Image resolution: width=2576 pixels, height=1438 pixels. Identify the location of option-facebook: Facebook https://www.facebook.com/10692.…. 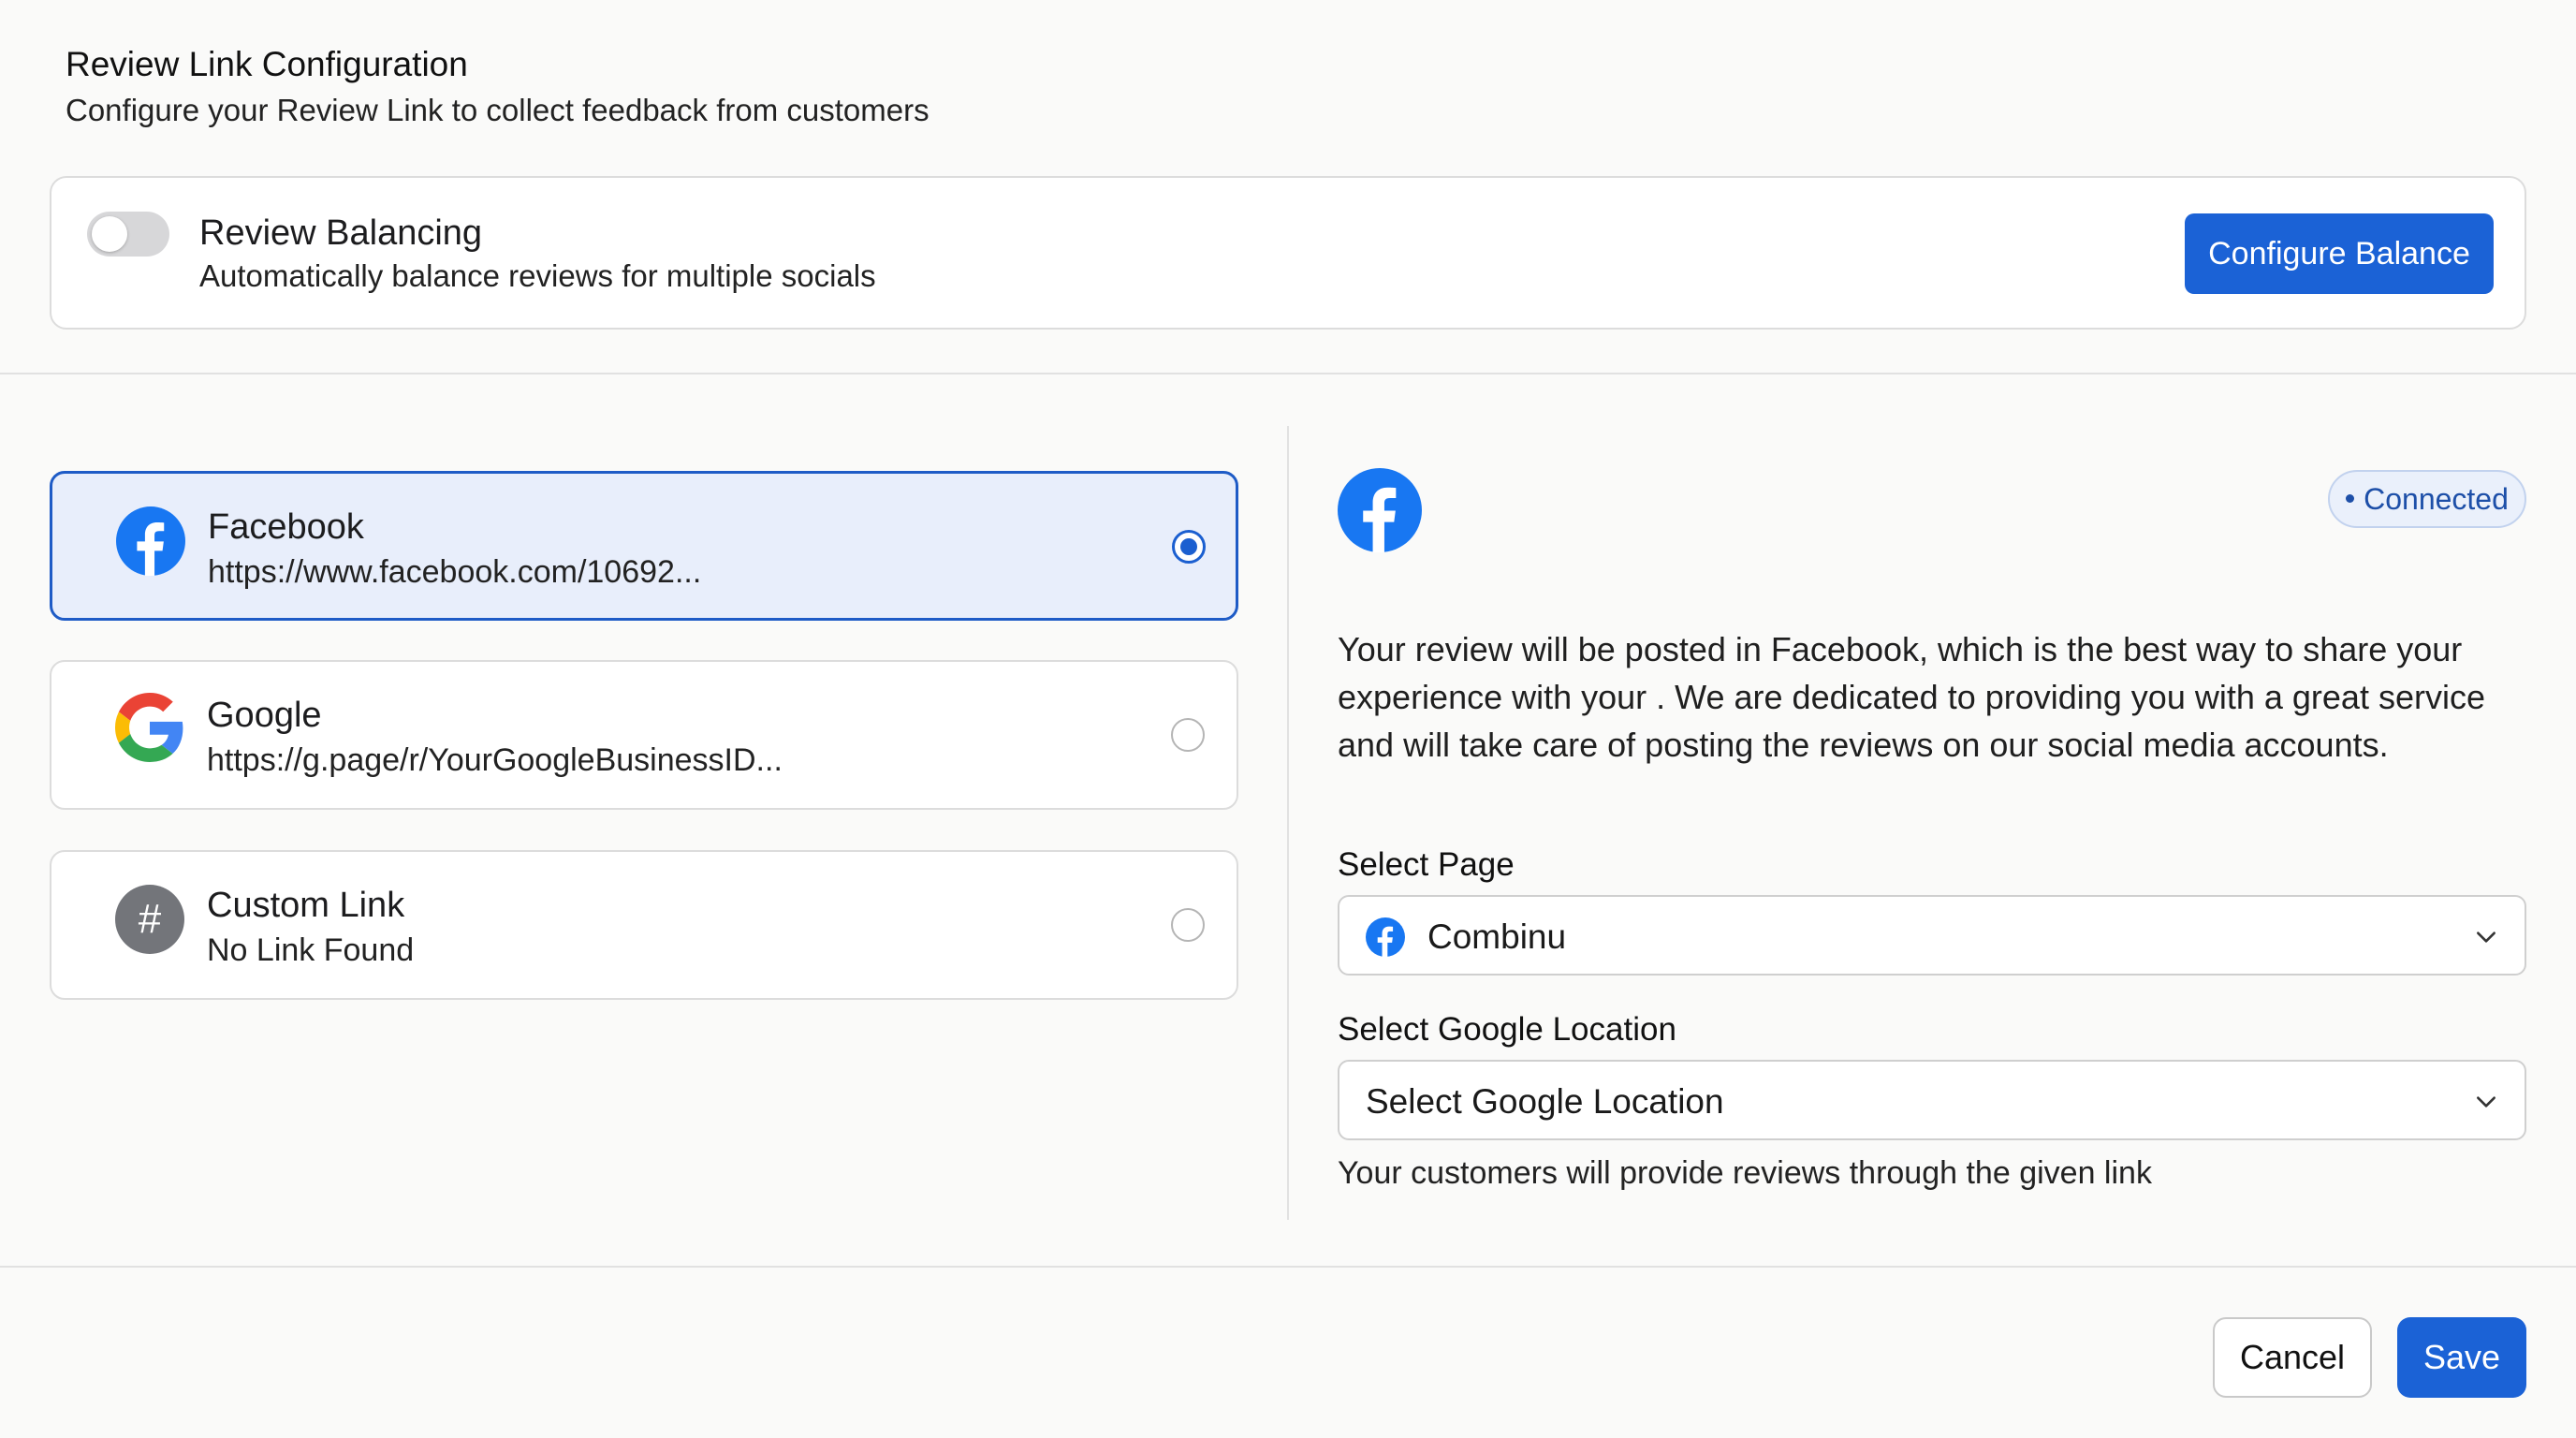
(644, 546).